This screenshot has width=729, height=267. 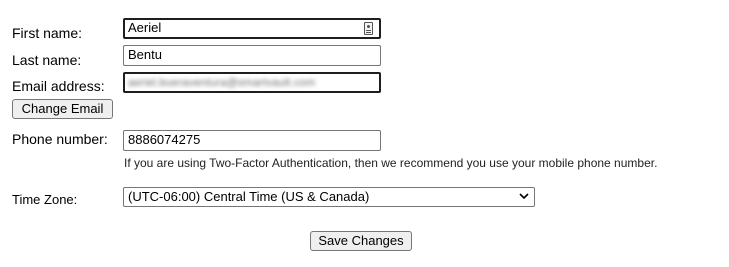 What do you see at coordinates (62, 109) in the screenshot?
I see `change-email-button: Change Email` at bounding box center [62, 109].